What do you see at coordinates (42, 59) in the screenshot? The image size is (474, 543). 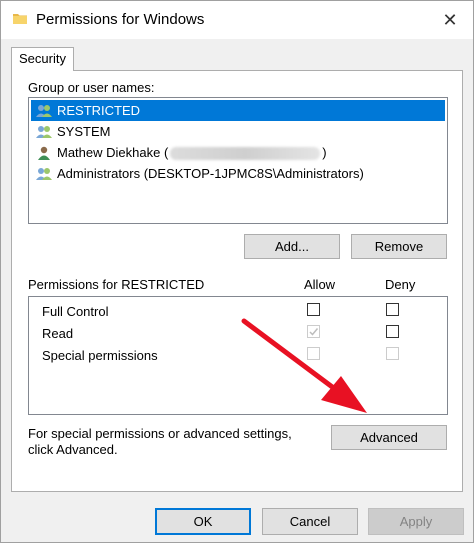 I see `tab-security: Security` at bounding box center [42, 59].